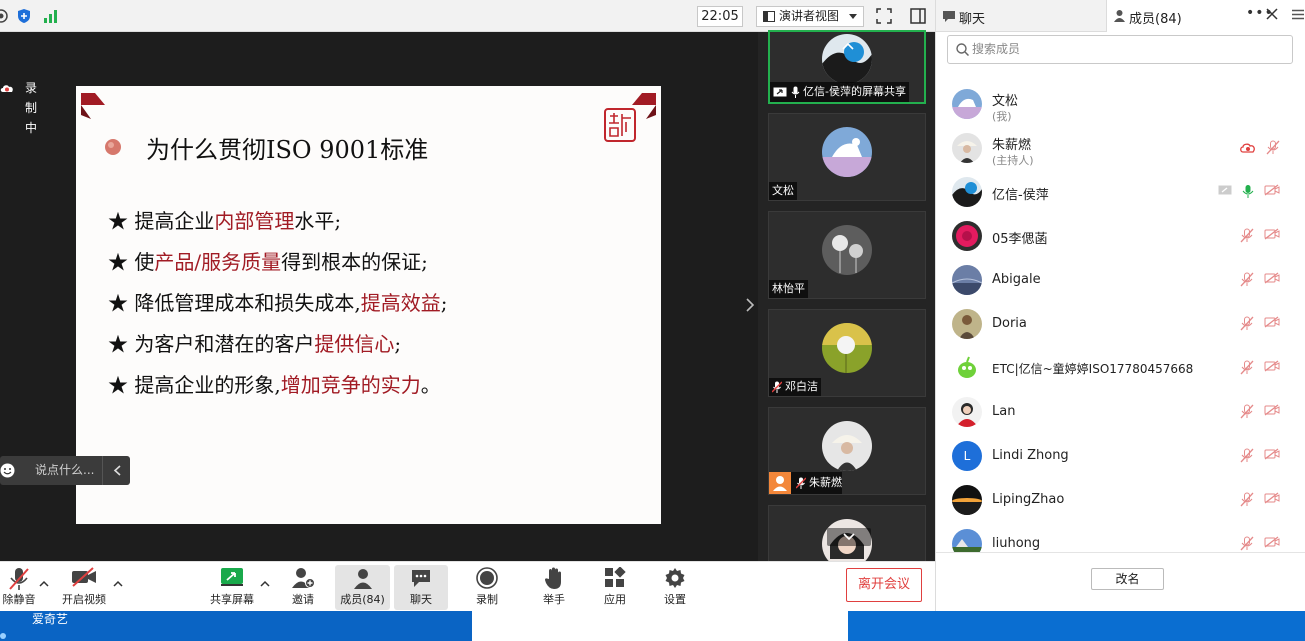 This screenshot has width=1305, height=641. Describe the element at coordinates (1116, 456) in the screenshot. I see `member-row: L Lindi Zhong` at that location.